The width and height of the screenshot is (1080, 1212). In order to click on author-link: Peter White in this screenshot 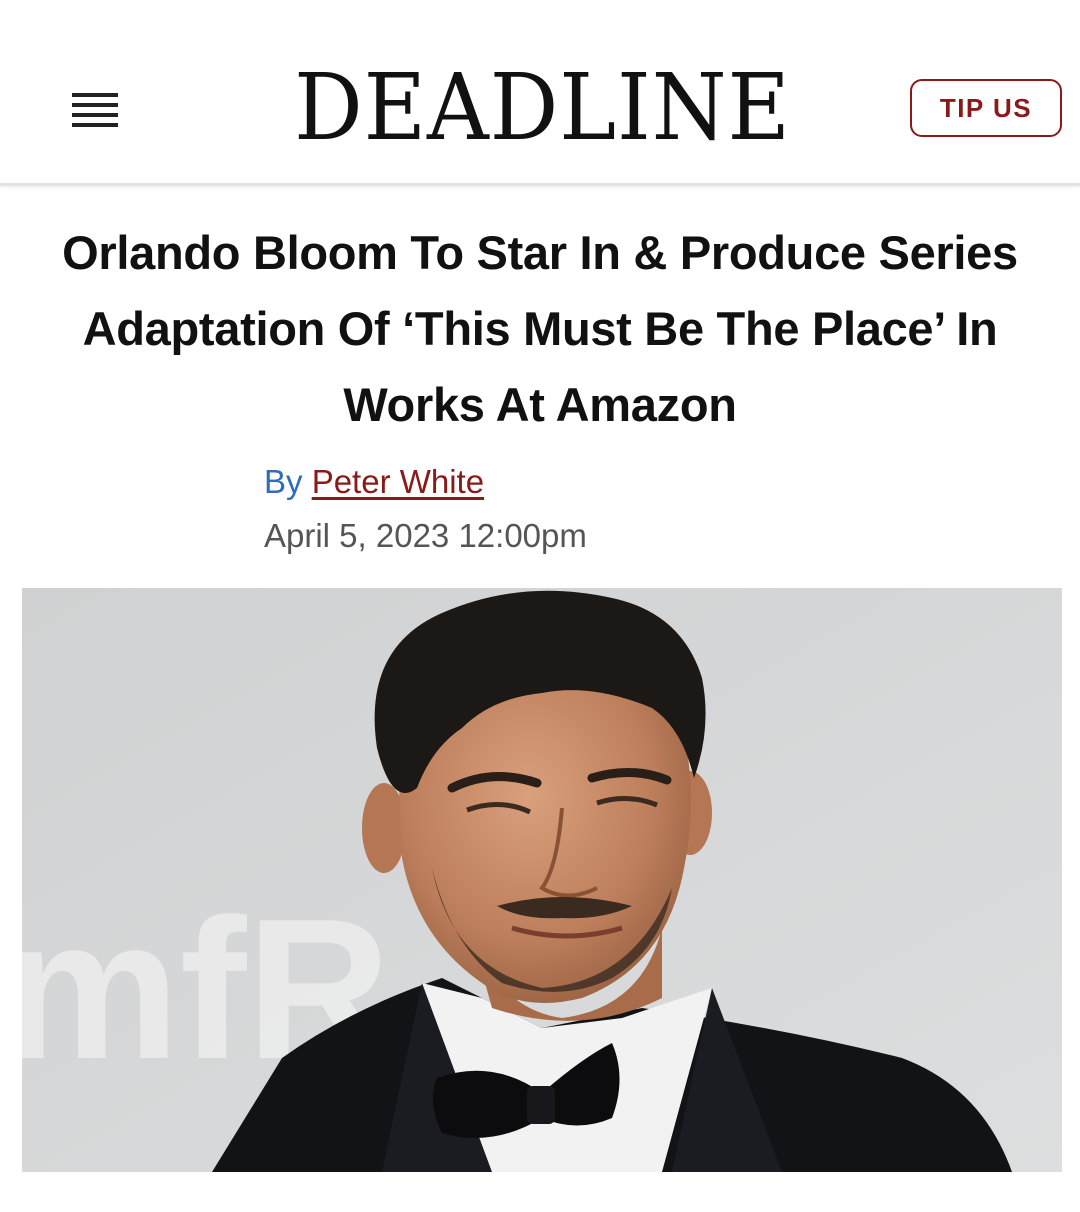, I will do `click(398, 481)`.